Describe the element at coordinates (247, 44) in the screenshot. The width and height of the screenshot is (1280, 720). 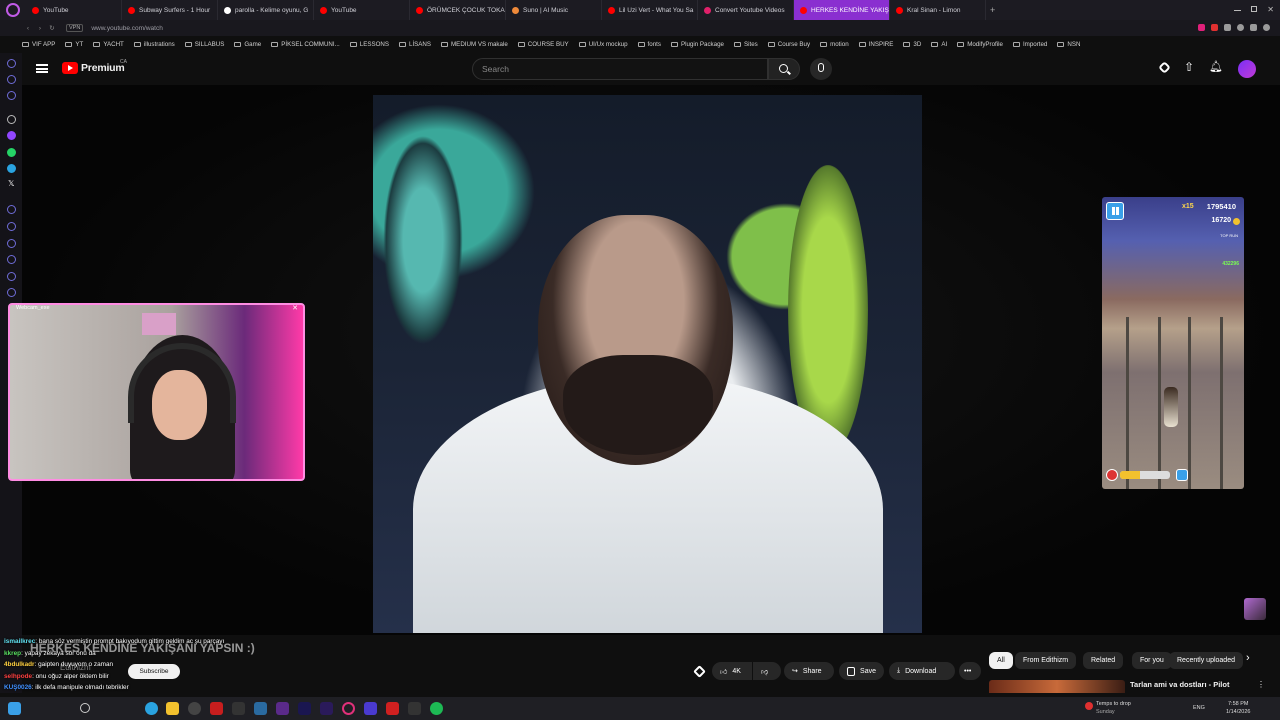
I see `bookmark-item: Game` at that location.